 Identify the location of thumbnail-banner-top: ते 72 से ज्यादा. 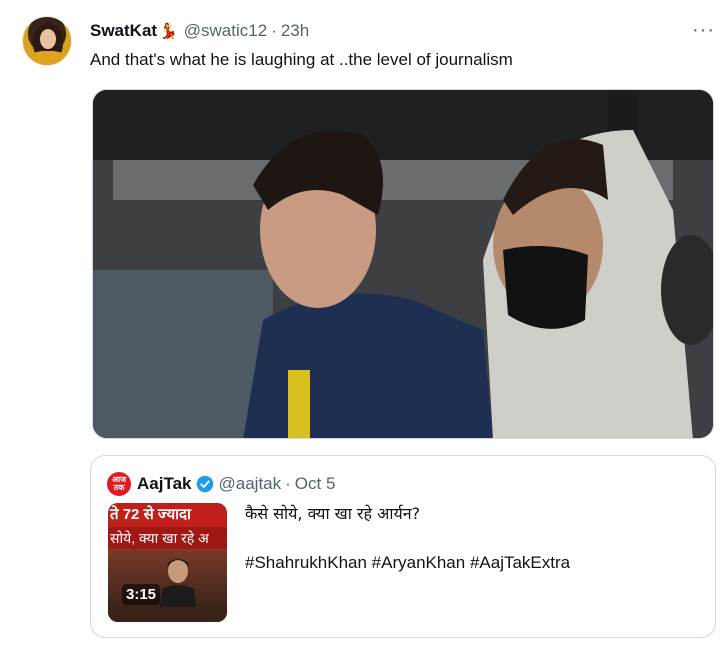
(167, 515).